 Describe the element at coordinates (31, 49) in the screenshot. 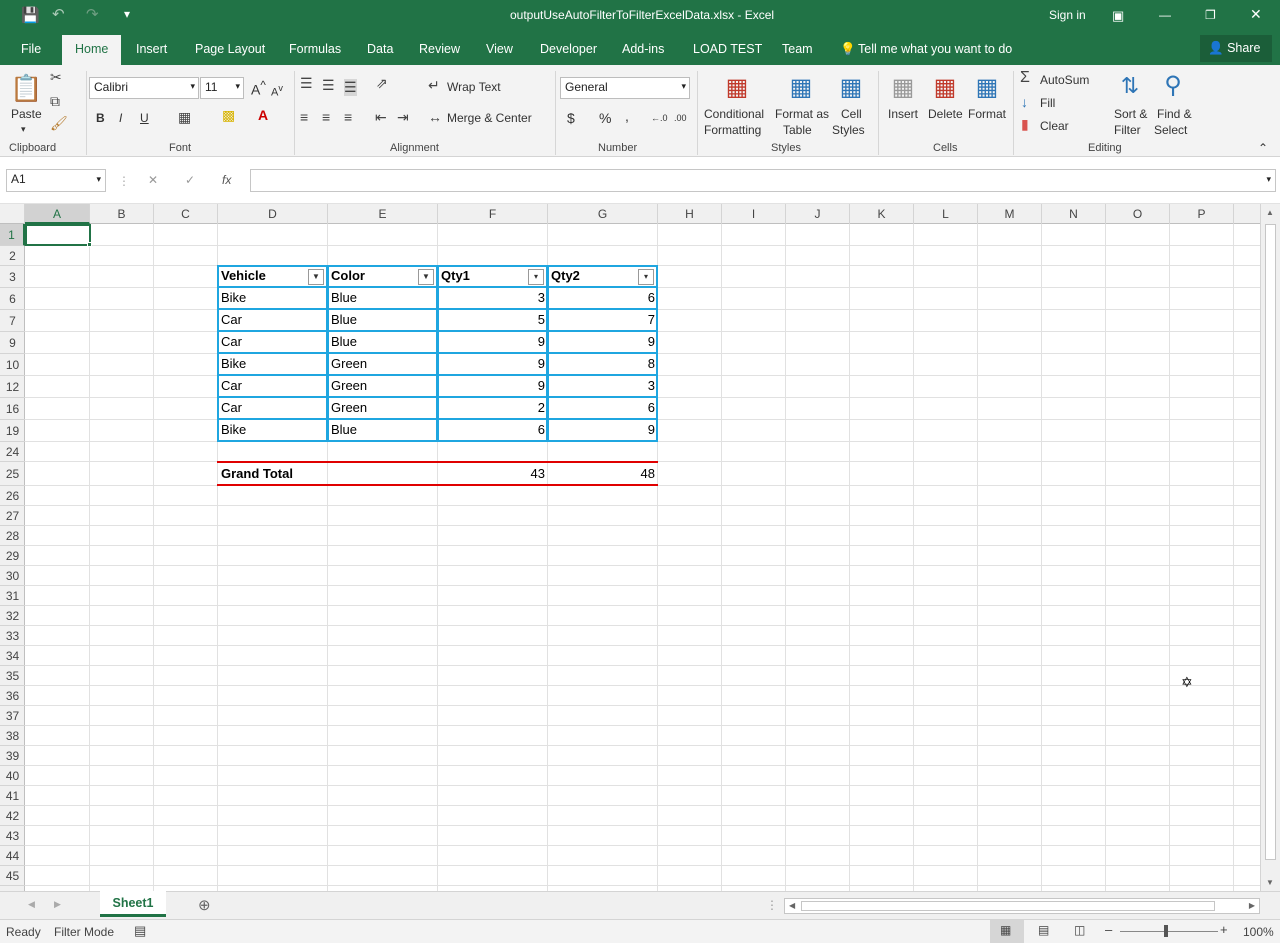

I see `tab-file: File` at that location.